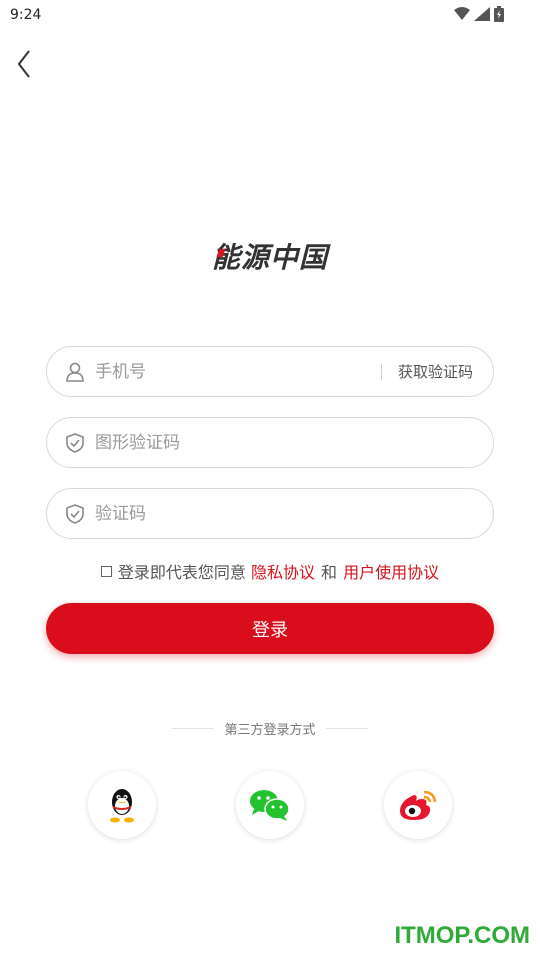  I want to click on agreement-text: 登录即代表您同意, so click(181, 572).